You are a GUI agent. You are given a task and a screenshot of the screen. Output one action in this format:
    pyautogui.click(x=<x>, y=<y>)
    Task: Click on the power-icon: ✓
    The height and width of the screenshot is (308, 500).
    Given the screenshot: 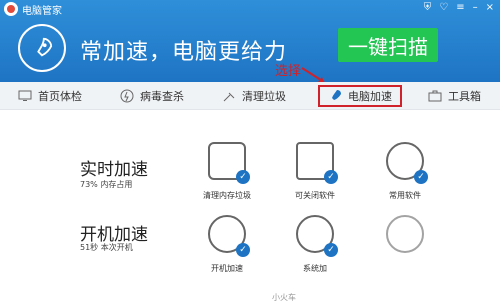 What is the action you would take?
    pyautogui.click(x=229, y=236)
    